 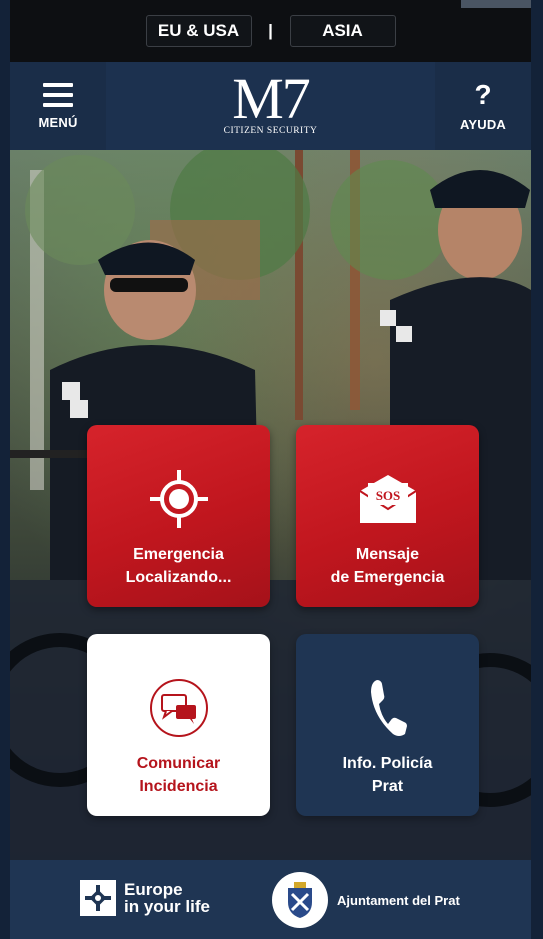 I want to click on region-selector-bar: EU & USA | ASIA, so click(x=270, y=31).